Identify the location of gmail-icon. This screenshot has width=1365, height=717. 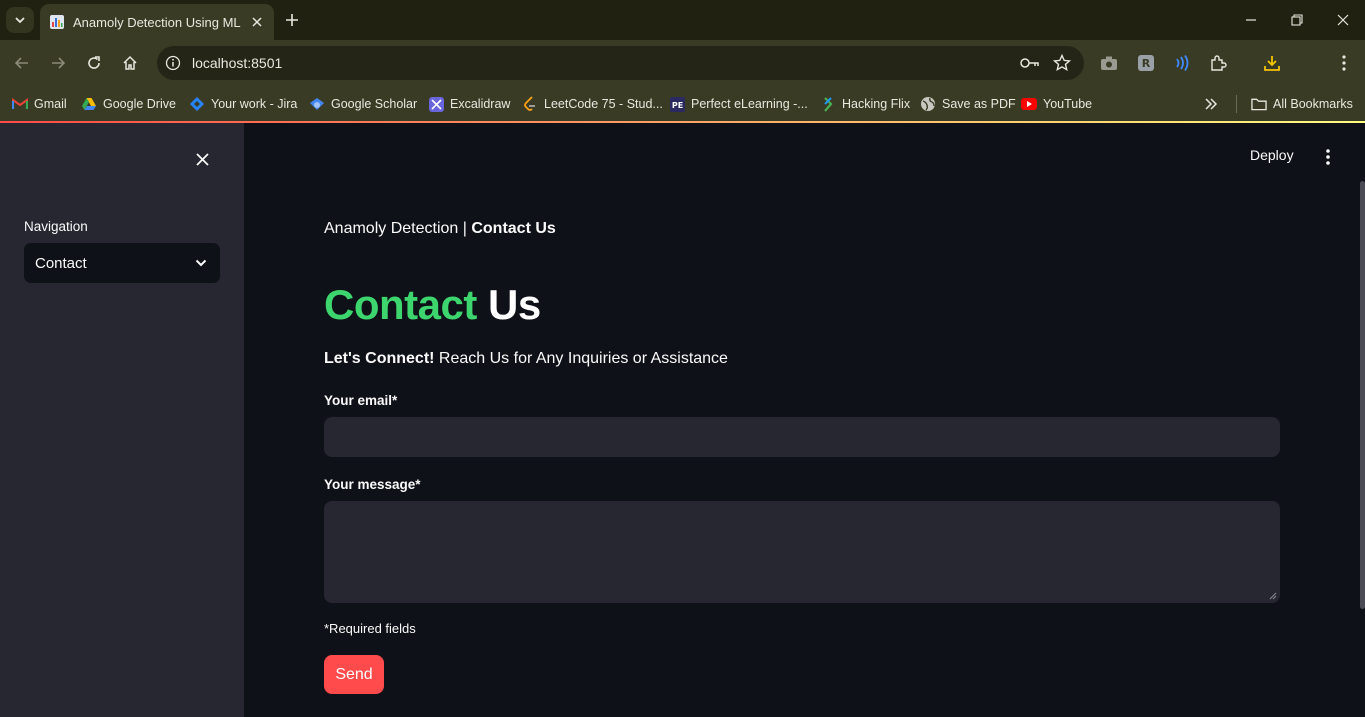
(20, 104).